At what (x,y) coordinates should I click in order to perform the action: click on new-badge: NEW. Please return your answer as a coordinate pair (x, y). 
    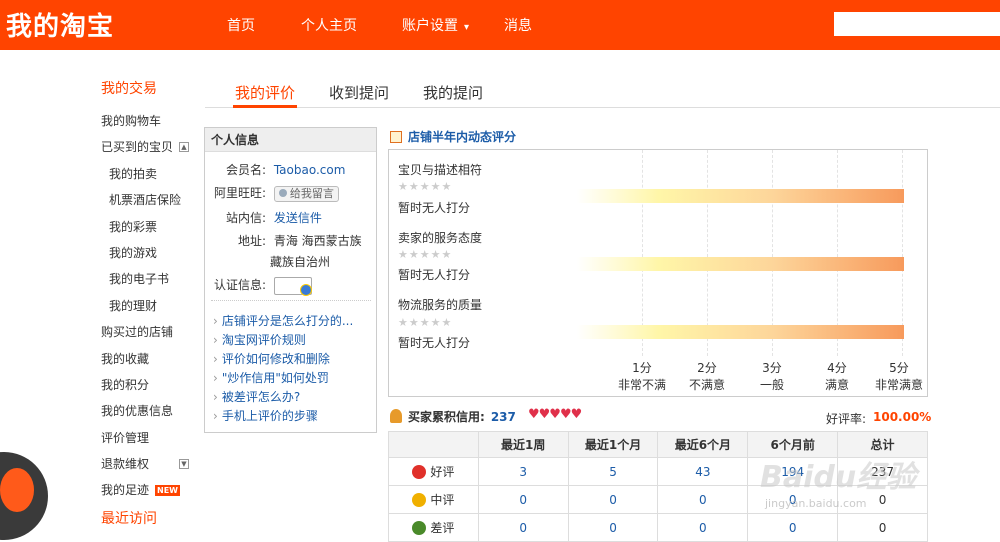
    Looking at the image, I should click on (167, 491).